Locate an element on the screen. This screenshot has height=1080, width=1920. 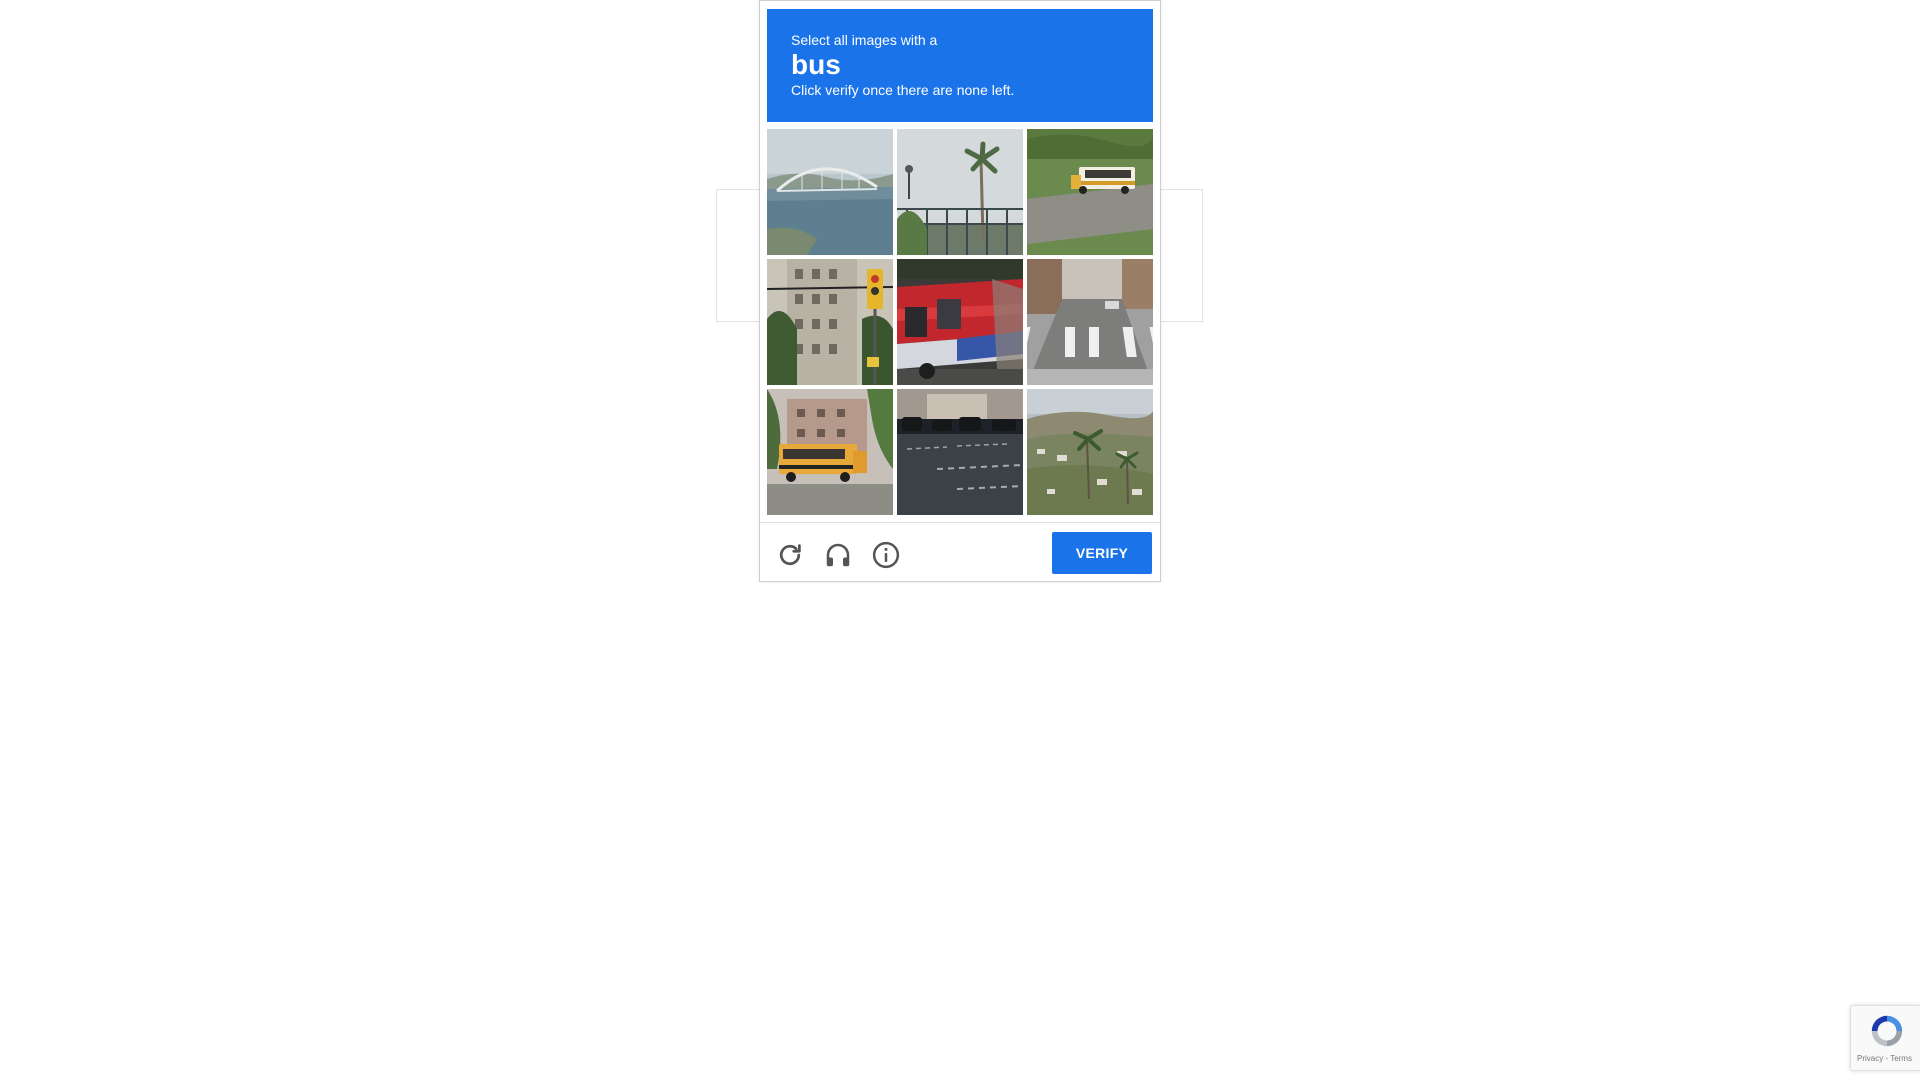
help-button is located at coordinates (886, 555).